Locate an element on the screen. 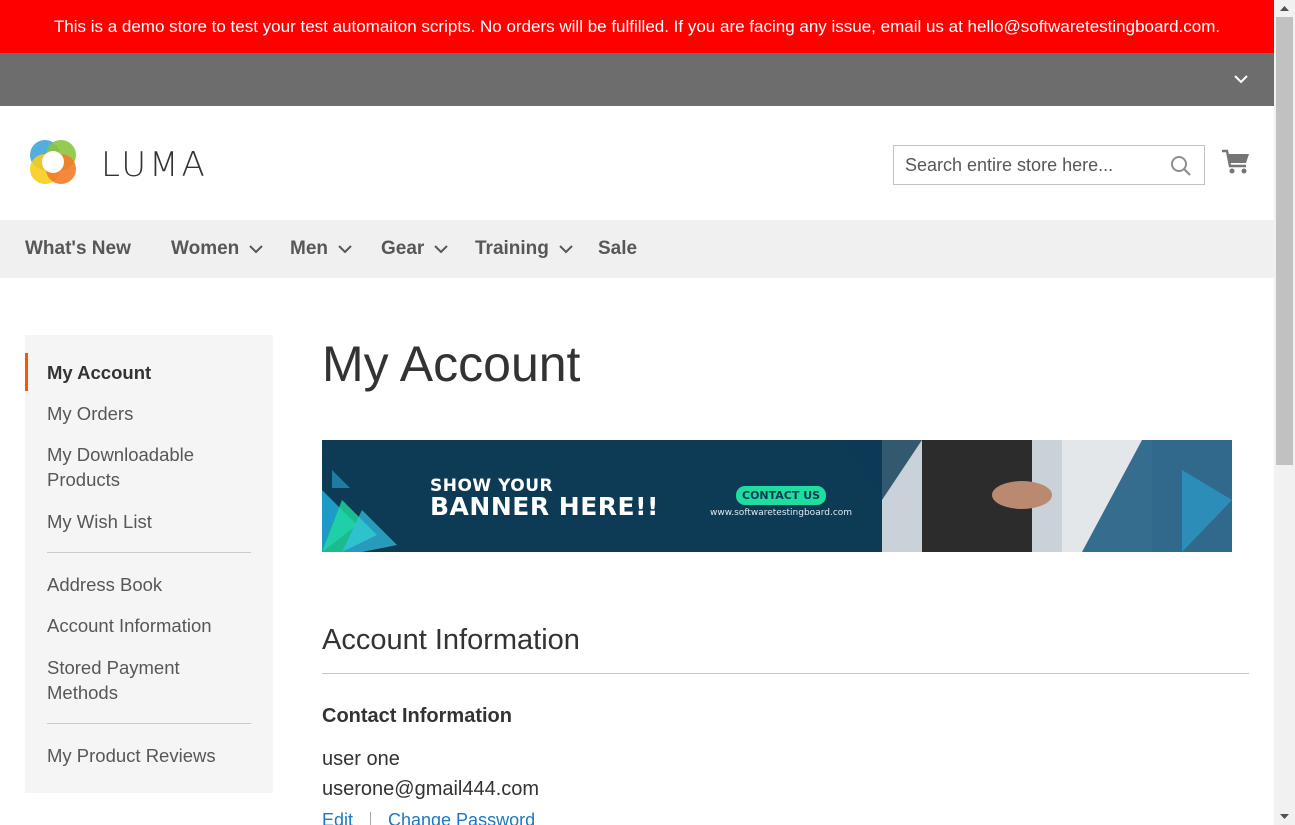  nav-item-men: Men is located at coordinates (321, 249).